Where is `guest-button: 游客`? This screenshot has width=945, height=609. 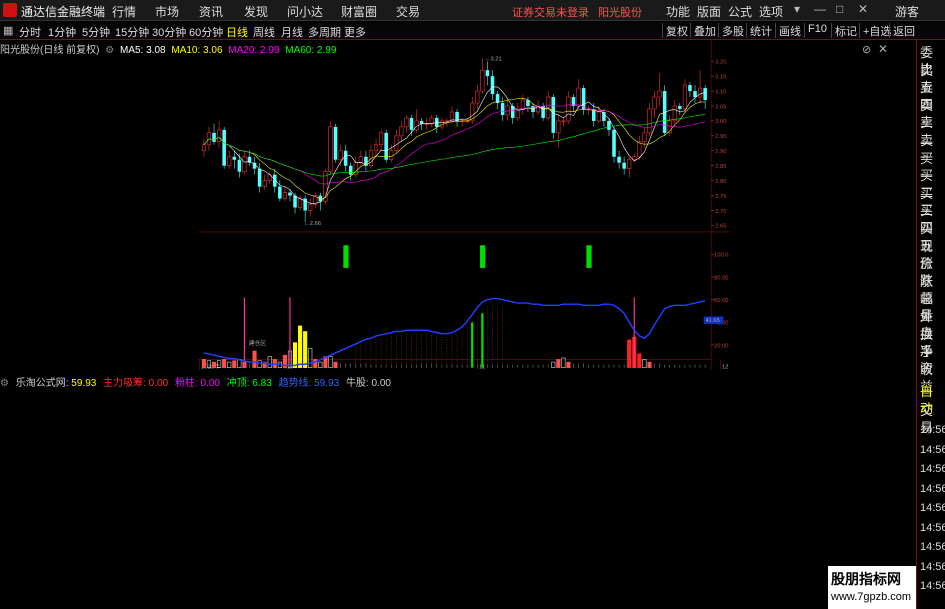
guest-button: 游客 is located at coordinates (907, 11).